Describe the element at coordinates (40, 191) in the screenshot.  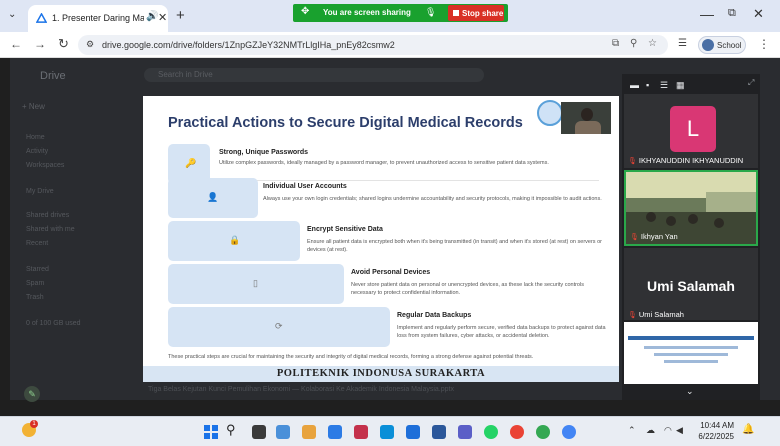
I see `drive-nav-item: My Drive` at that location.